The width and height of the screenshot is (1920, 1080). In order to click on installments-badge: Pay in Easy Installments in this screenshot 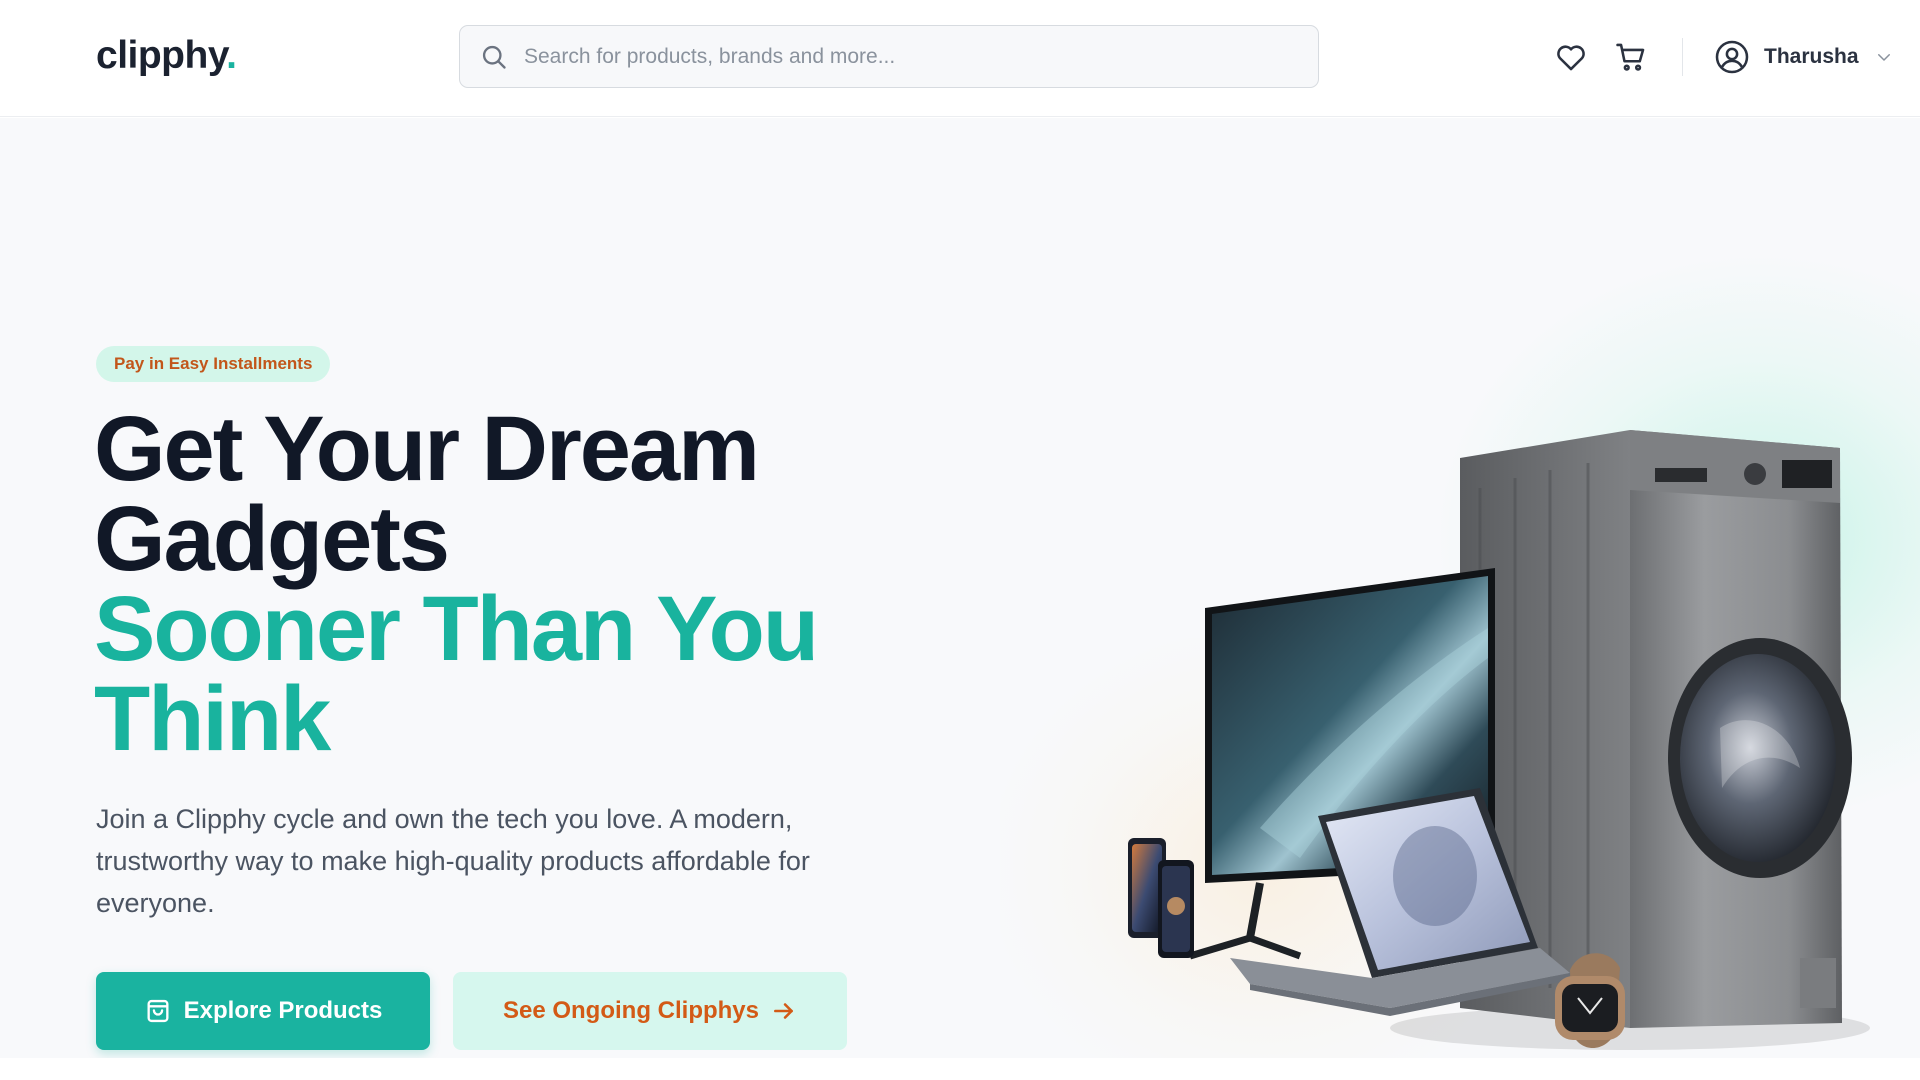, I will do `click(213, 364)`.